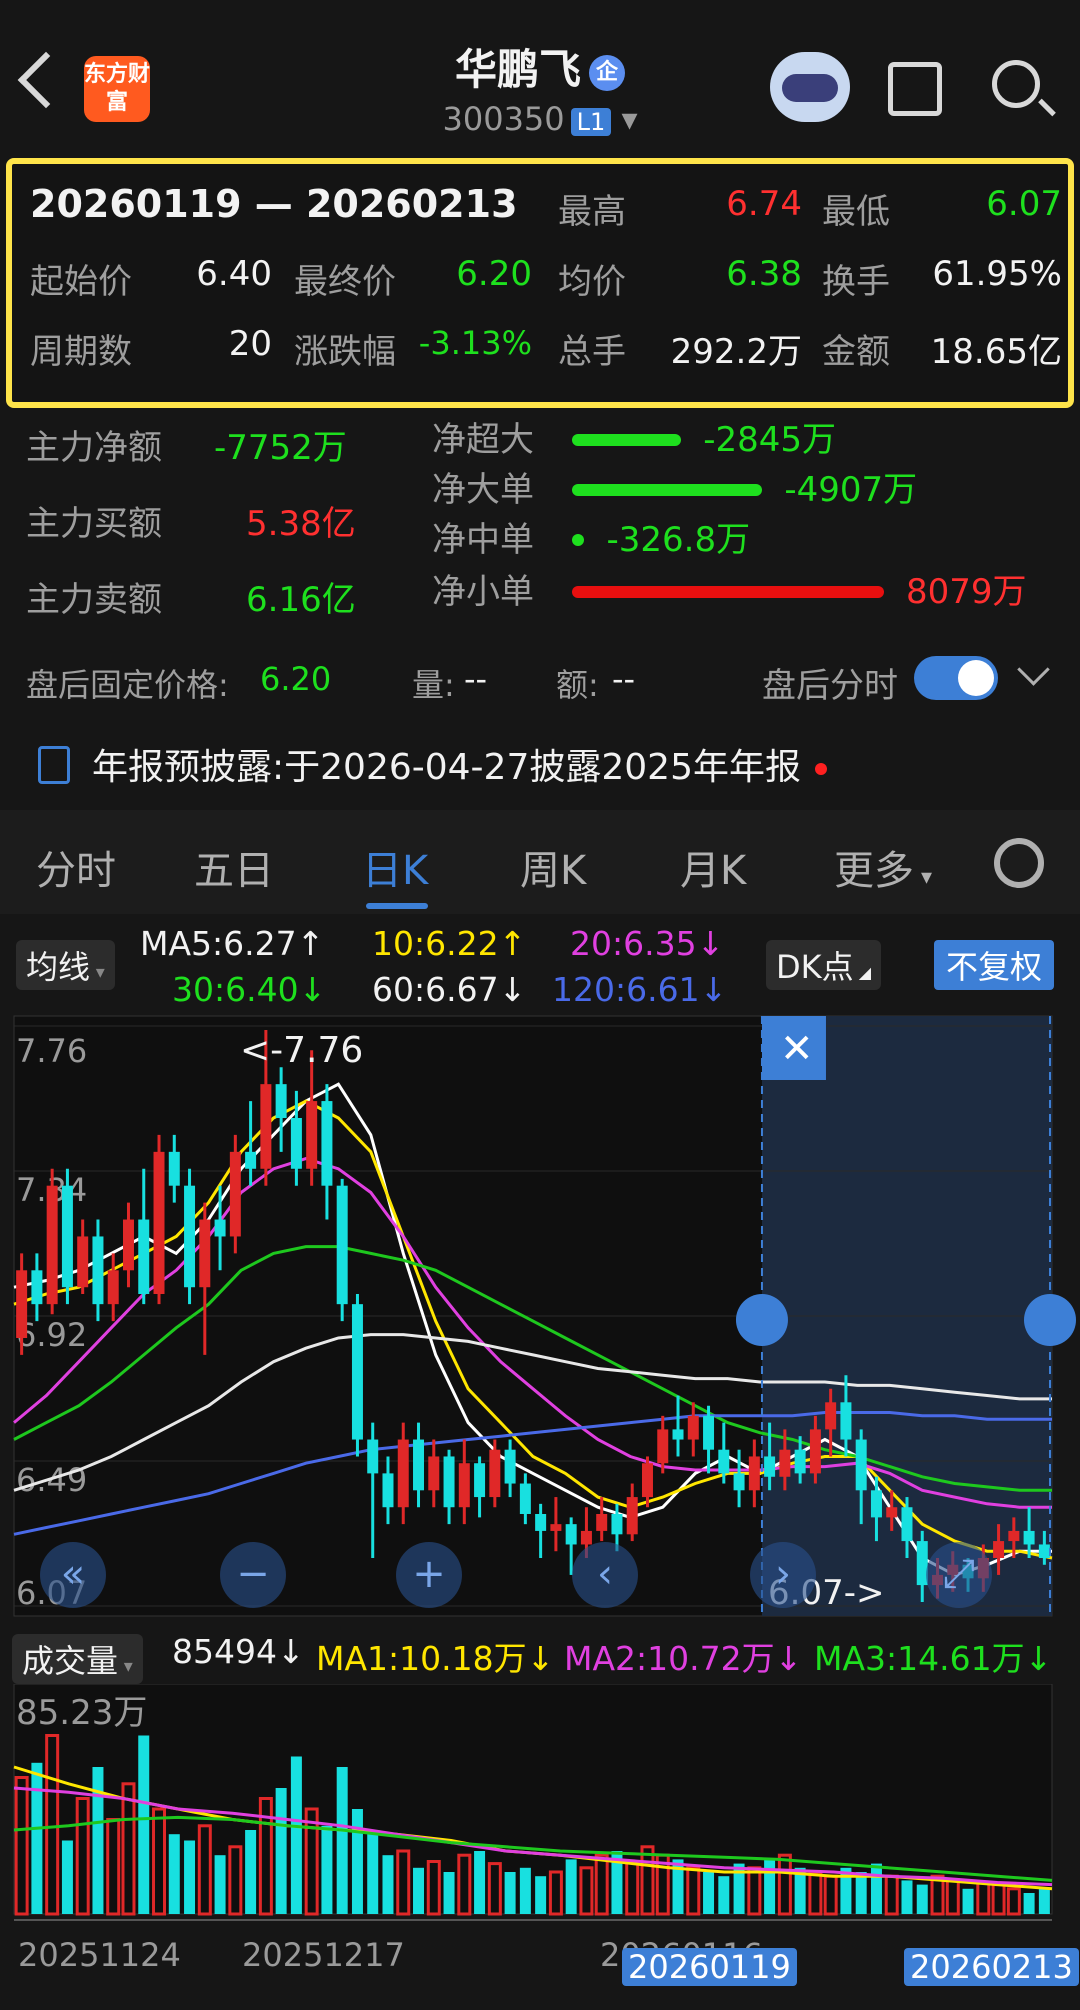 The image size is (1080, 2010). Describe the element at coordinates (592, 352) in the screenshot. I see `volume-label: 总手` at that location.